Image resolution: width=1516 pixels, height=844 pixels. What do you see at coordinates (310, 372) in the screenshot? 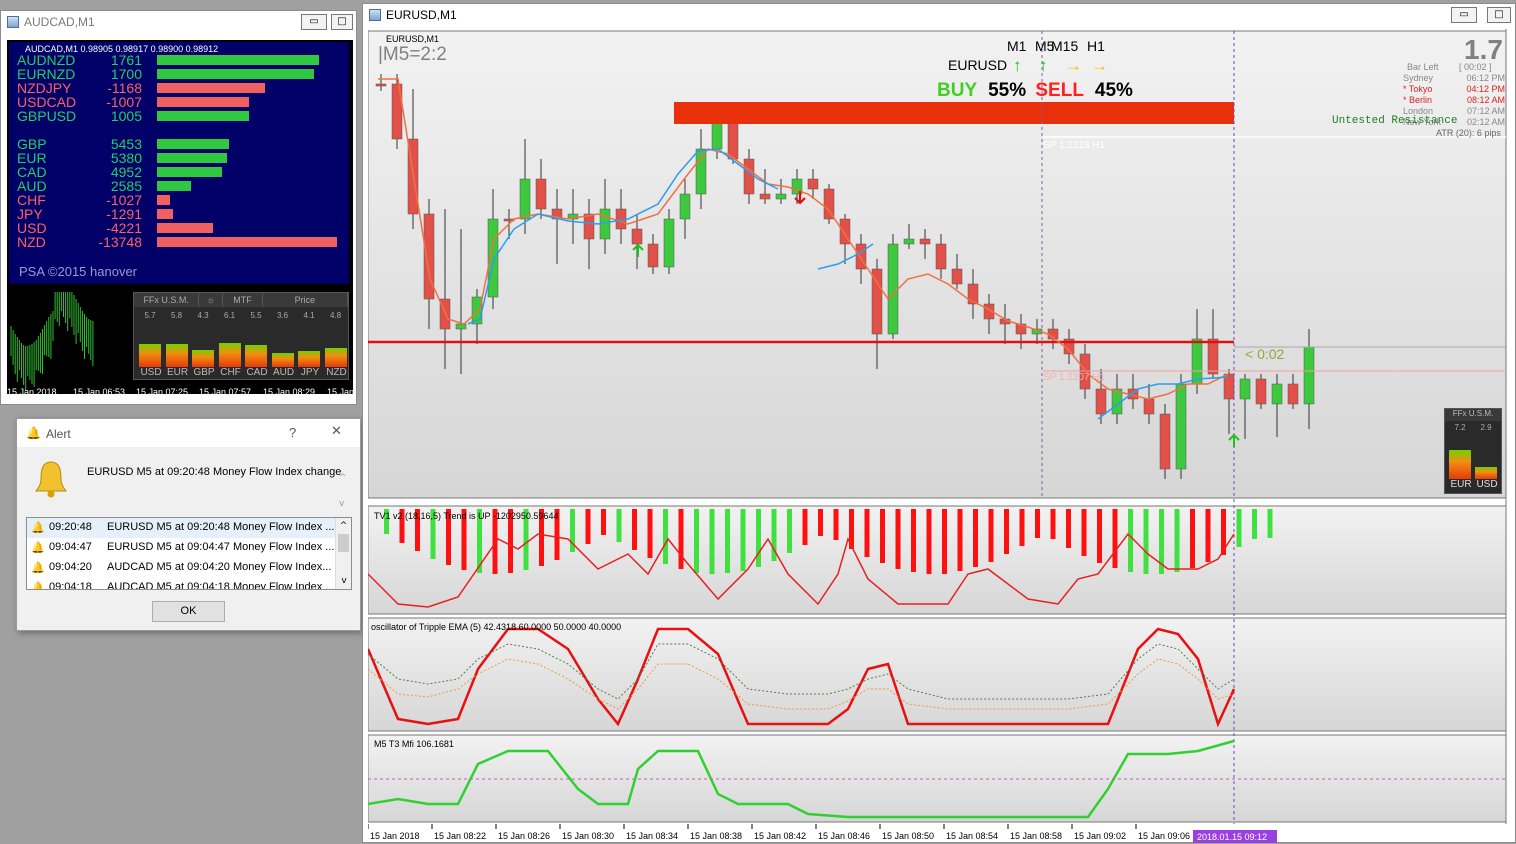
I see `usm-label: JPY` at bounding box center [310, 372].